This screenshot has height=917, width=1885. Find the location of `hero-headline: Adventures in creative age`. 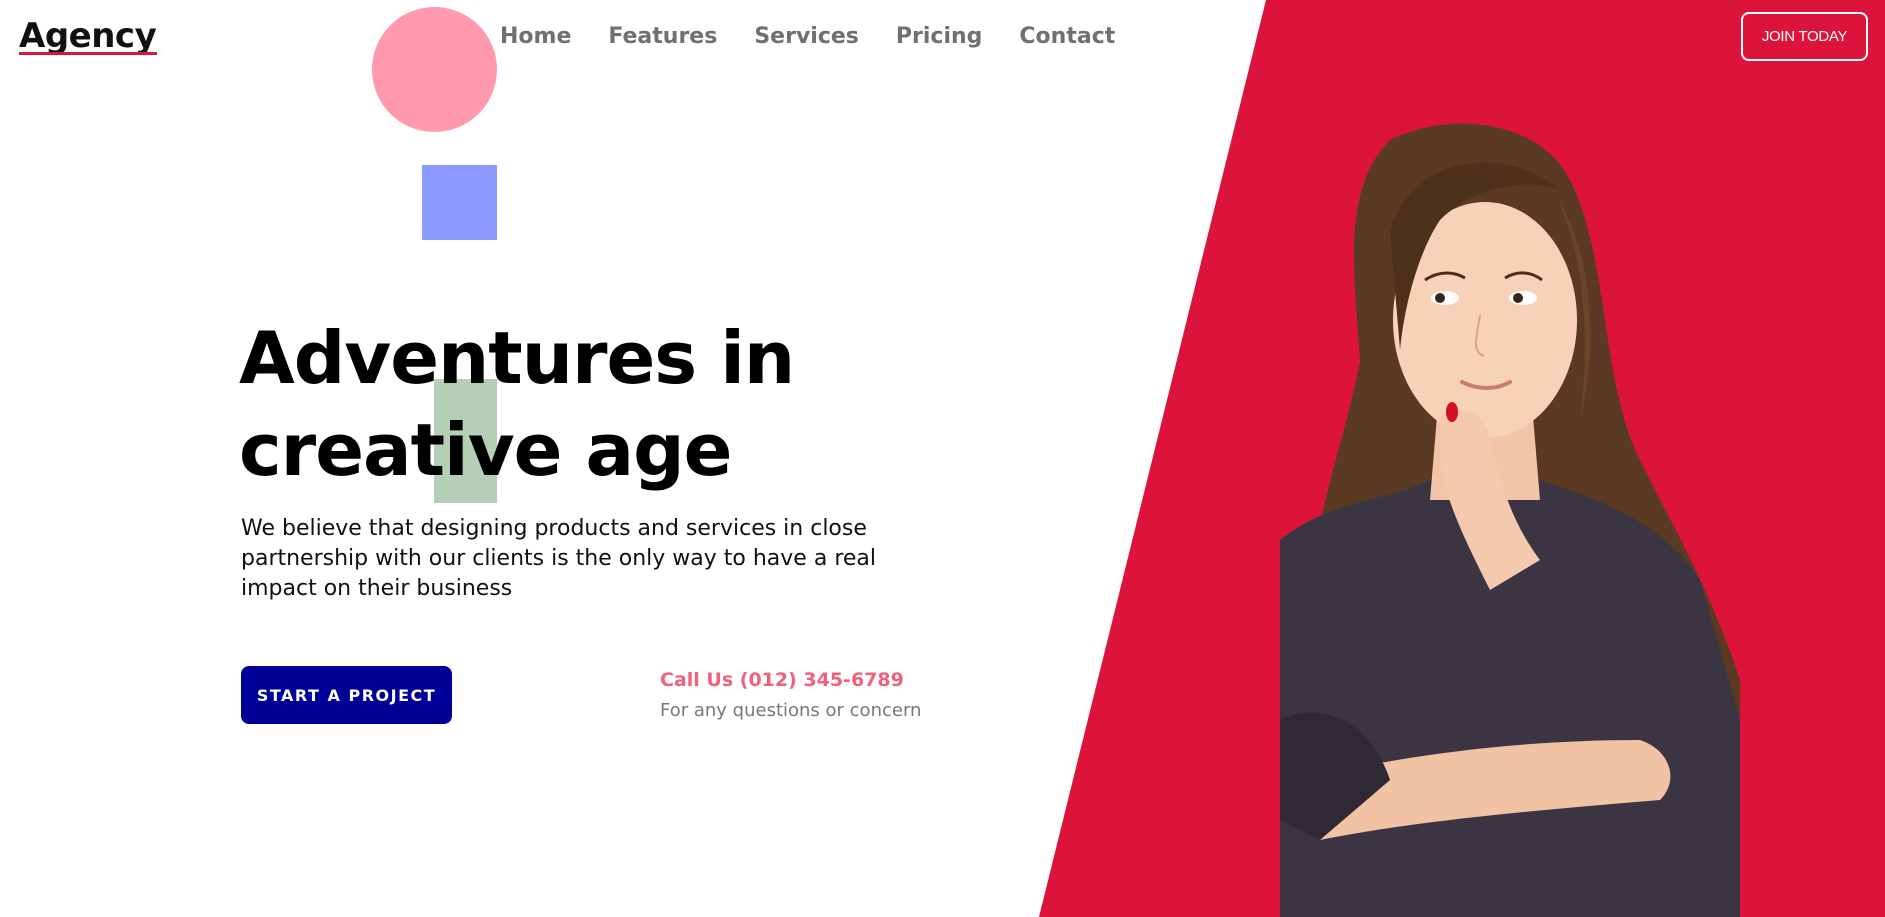

hero-headline: Adventures in creative age is located at coordinates (589, 404).